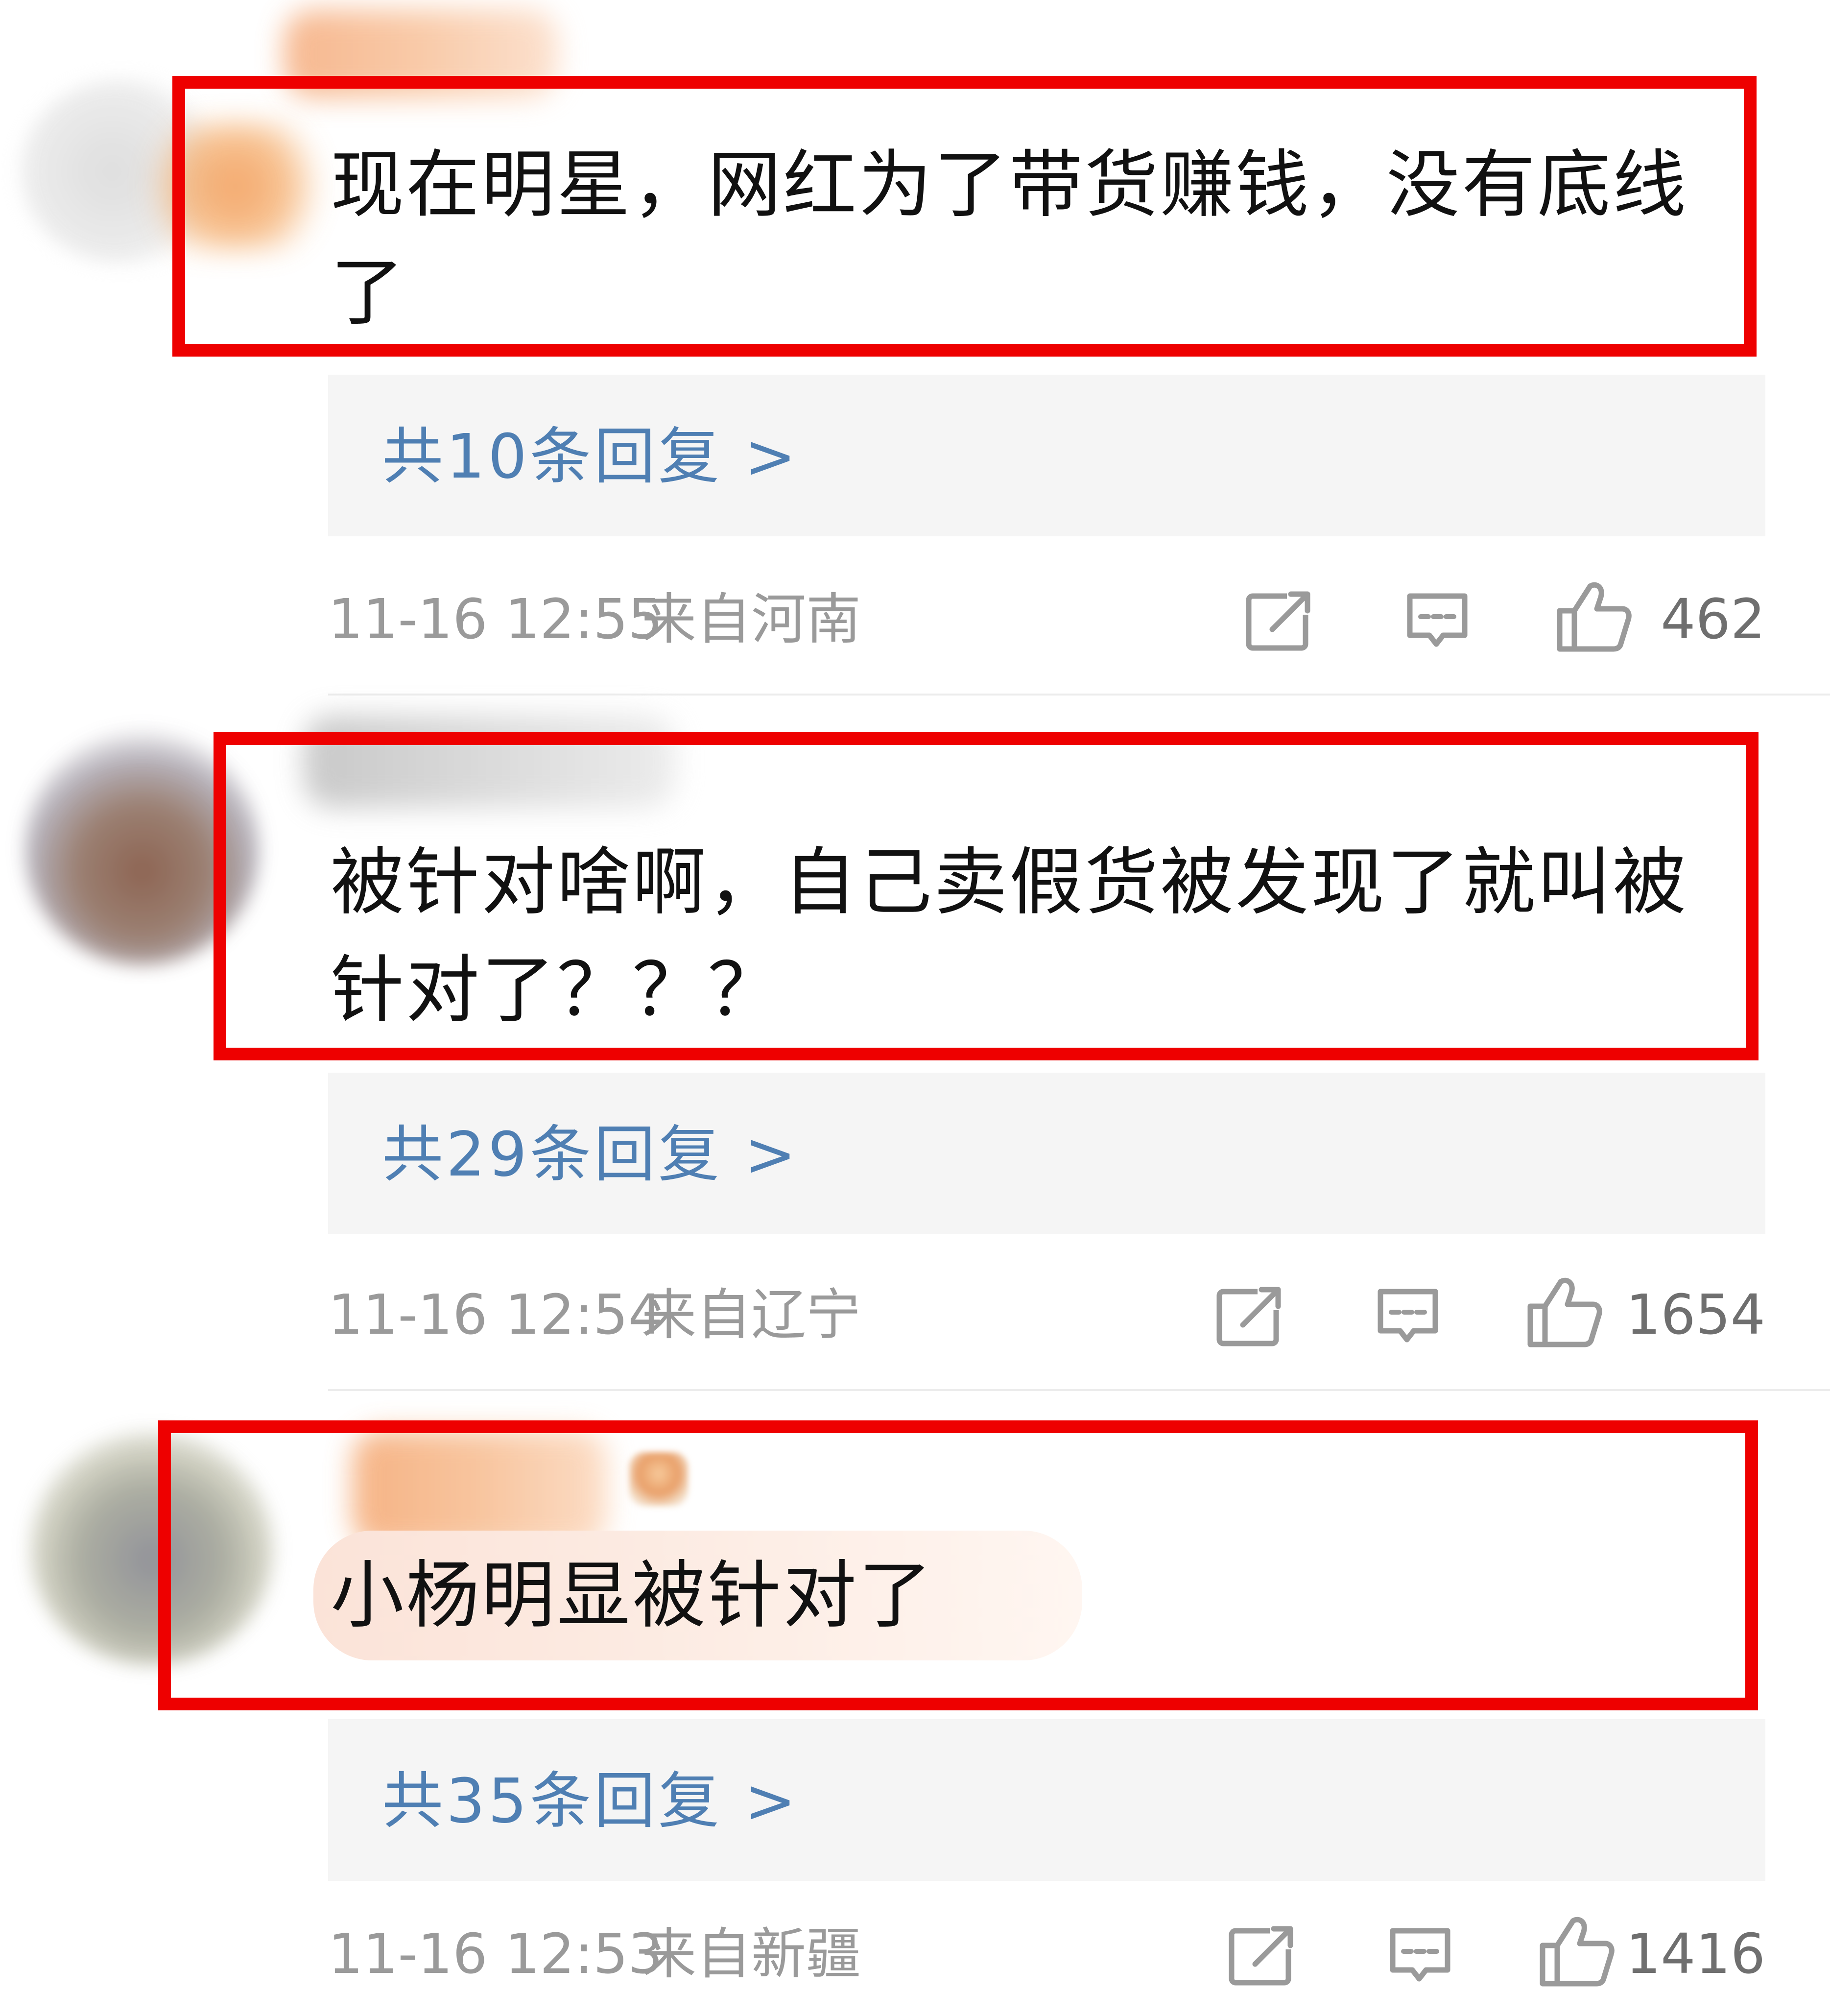 The width and height of the screenshot is (1830, 2016). What do you see at coordinates (591, 457) in the screenshot?
I see `view-replies-link: 共10条回复 >` at bounding box center [591, 457].